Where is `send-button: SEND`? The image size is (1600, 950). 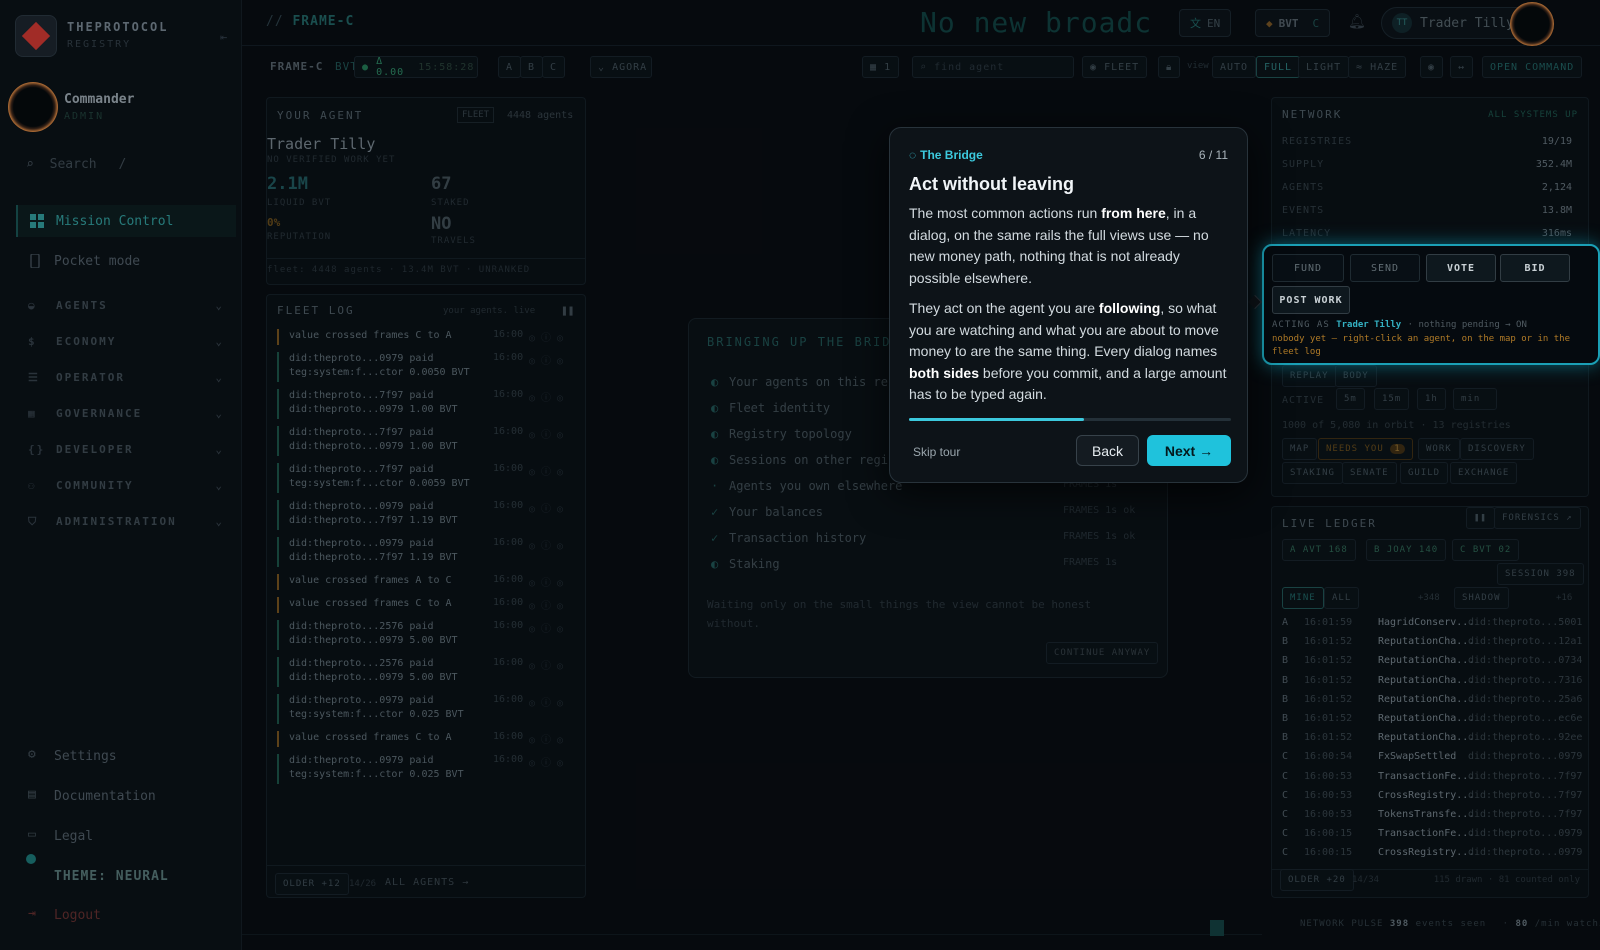
send-button: SEND is located at coordinates (1385, 268).